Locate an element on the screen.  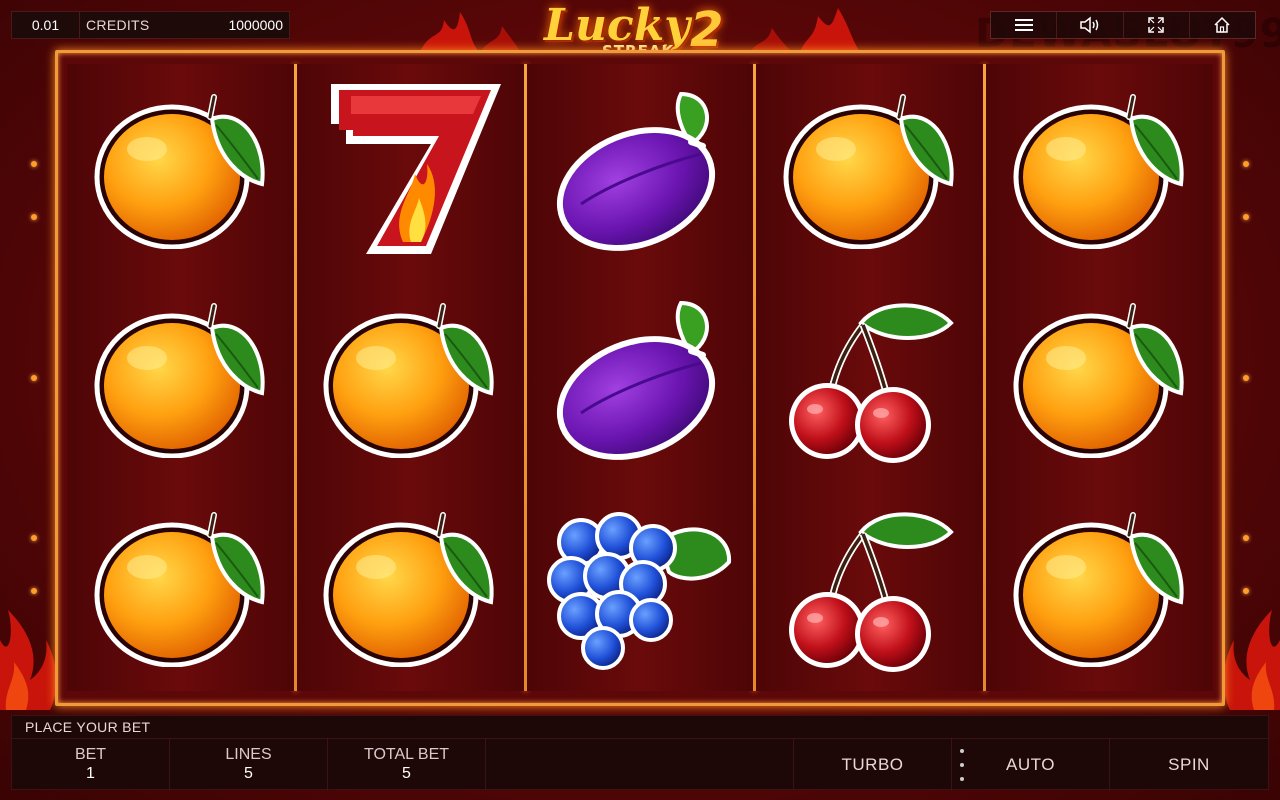
total-bet-display: TOTAL BET 5 is located at coordinates (407, 765).